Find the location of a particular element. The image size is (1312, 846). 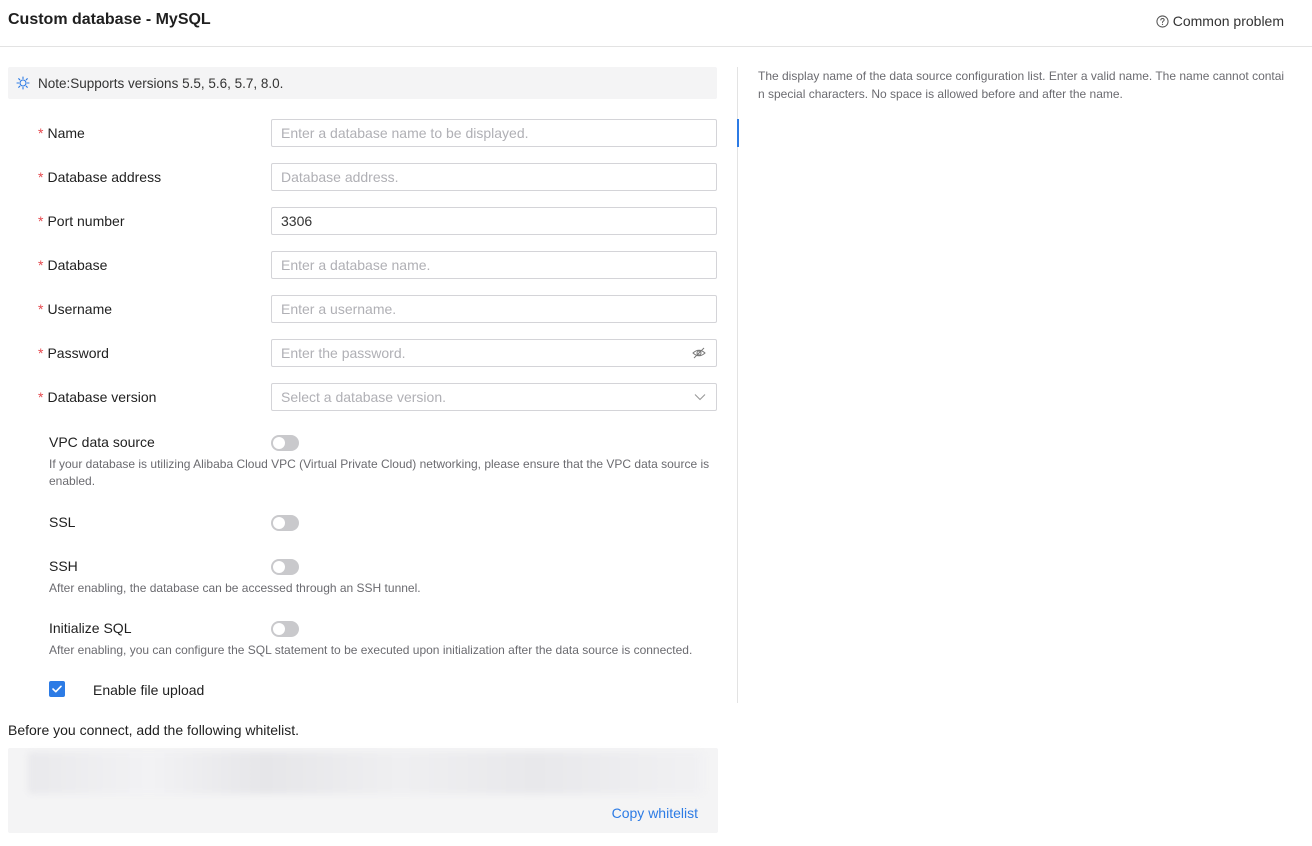

name-row: * Name is located at coordinates (358, 133).